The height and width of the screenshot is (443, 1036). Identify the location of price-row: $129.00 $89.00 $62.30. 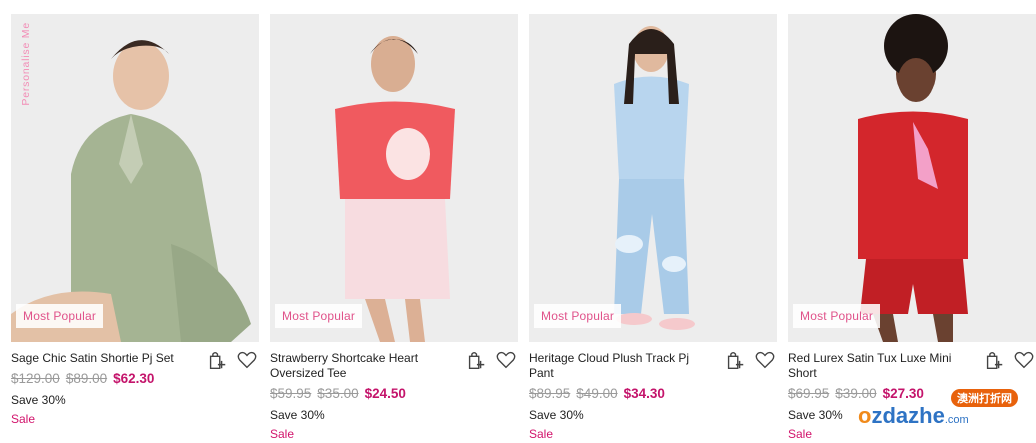
(82, 378).